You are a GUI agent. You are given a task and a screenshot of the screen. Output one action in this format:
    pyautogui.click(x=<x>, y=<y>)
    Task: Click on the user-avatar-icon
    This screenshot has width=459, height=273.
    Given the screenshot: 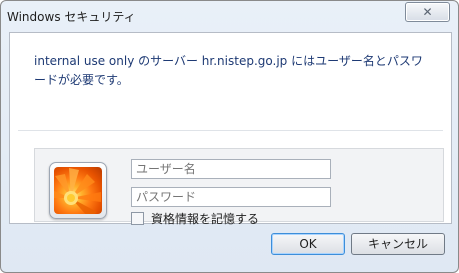 What is the action you would take?
    pyautogui.click(x=78, y=190)
    